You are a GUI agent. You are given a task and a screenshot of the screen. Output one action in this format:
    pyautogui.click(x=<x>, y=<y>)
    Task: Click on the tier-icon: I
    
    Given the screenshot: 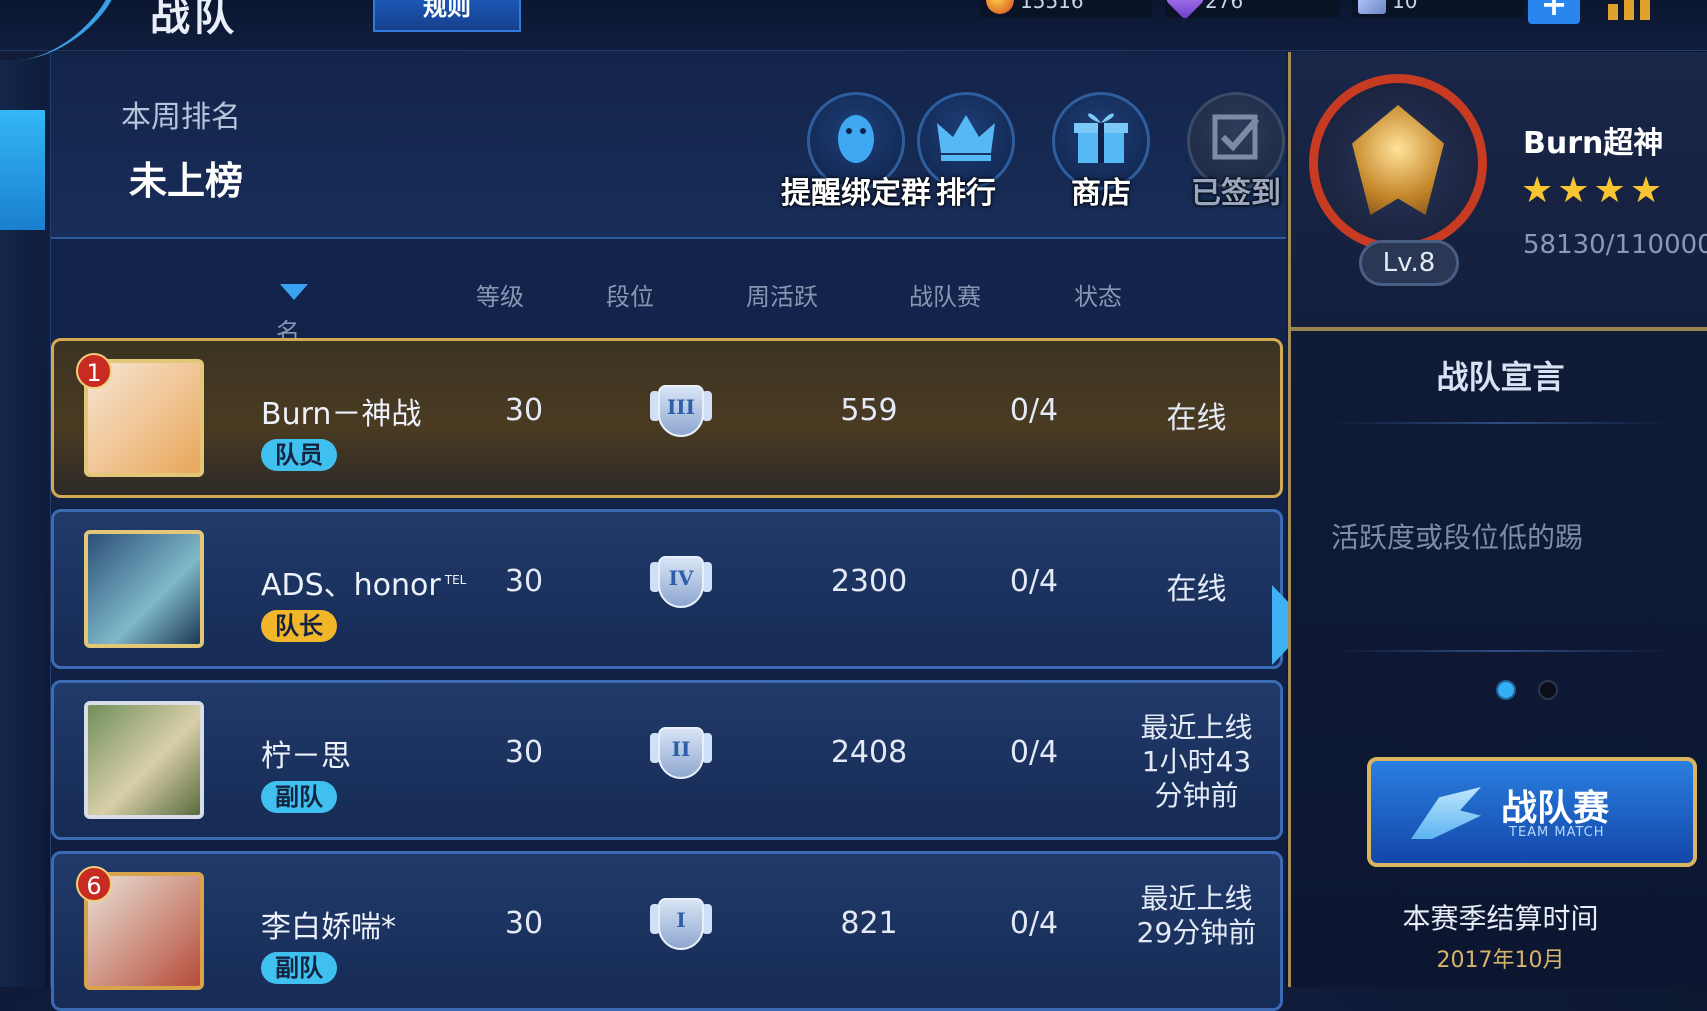 What is the action you would take?
    pyautogui.click(x=681, y=925)
    